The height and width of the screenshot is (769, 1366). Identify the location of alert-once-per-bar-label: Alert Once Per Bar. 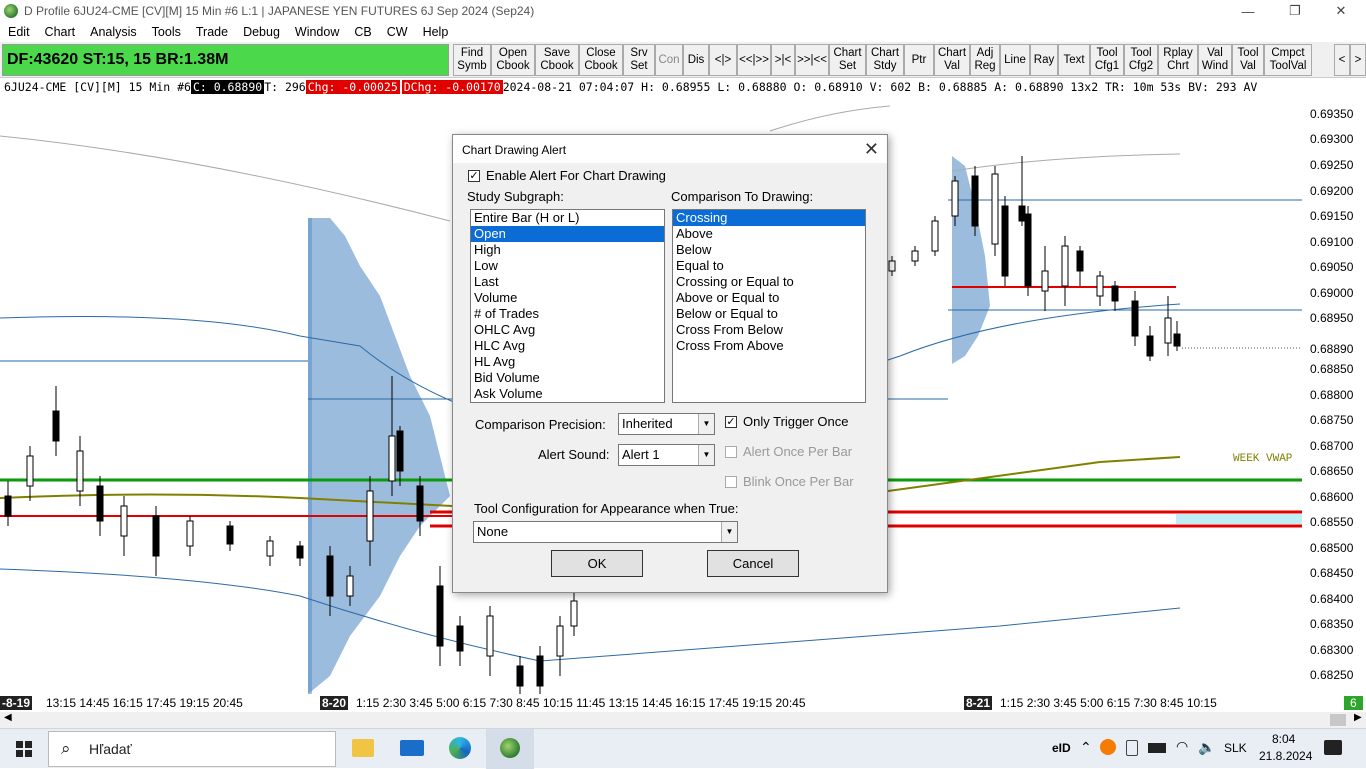
(798, 451).